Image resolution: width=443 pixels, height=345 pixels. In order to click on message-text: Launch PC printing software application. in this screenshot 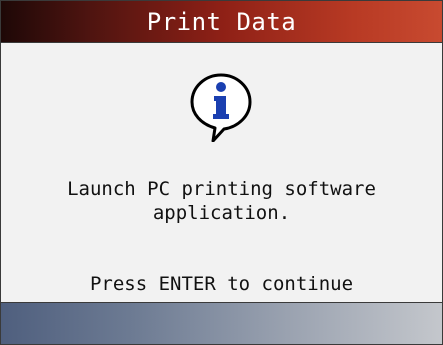, I will do `click(221, 201)`.